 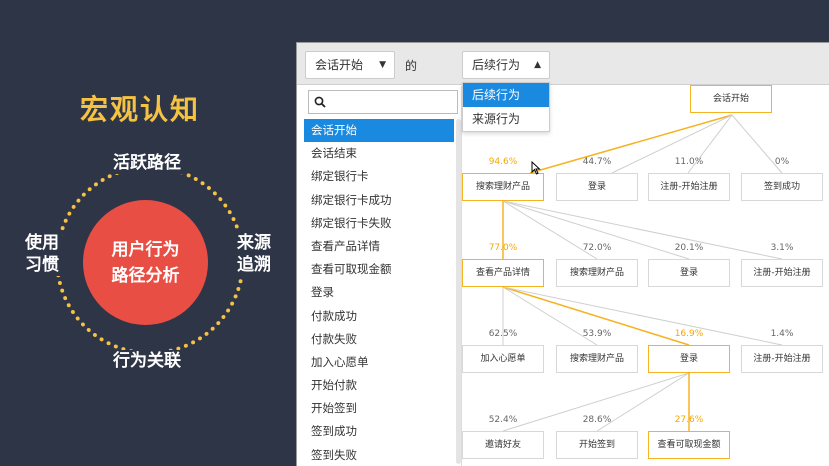 What do you see at coordinates (689, 420) in the screenshot?
I see `l4-pct-2: 27.6%` at bounding box center [689, 420].